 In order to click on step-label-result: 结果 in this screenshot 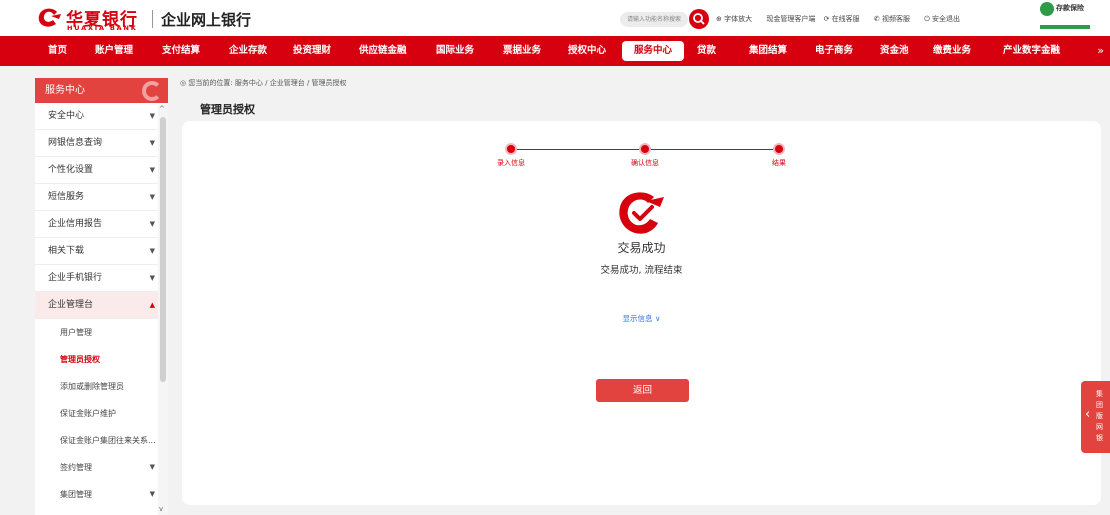, I will do `click(779, 163)`.